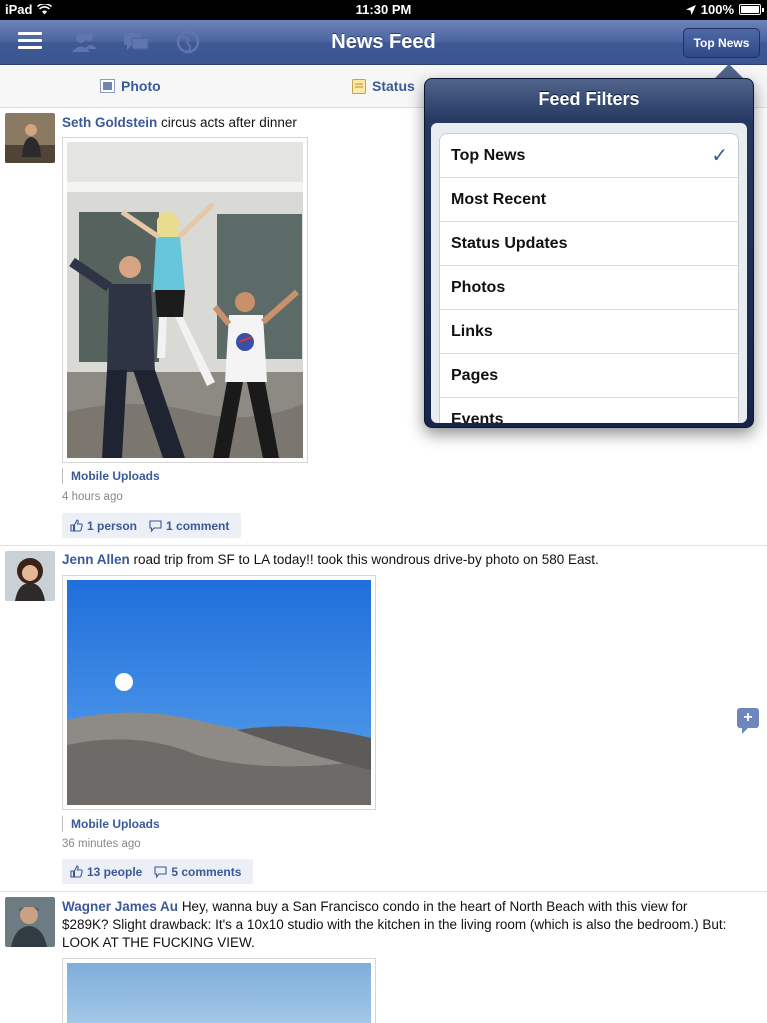 This screenshot has width=767, height=1023. I want to click on filter-pages: Pages, so click(589, 376).